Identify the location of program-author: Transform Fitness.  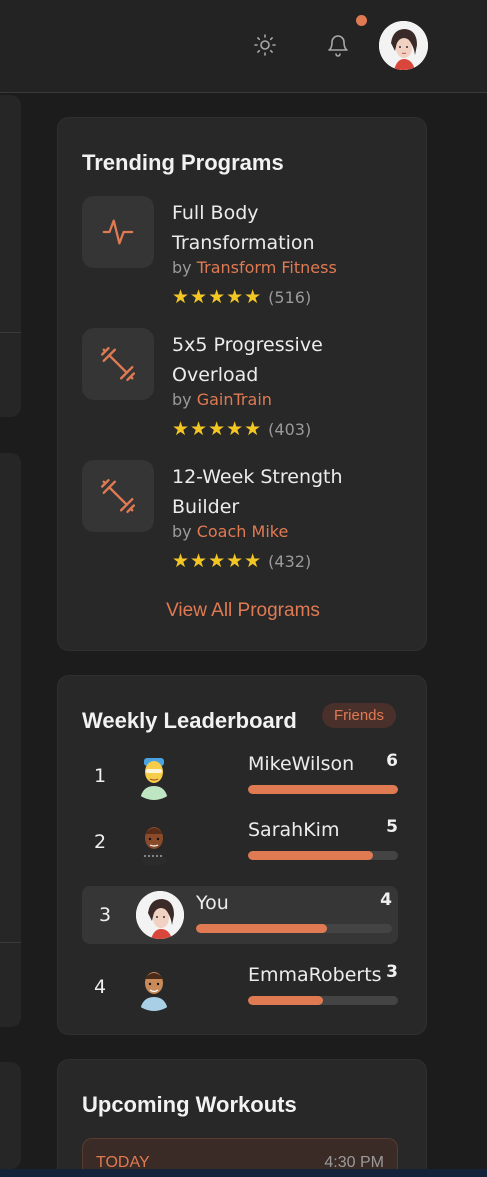
(267, 267).